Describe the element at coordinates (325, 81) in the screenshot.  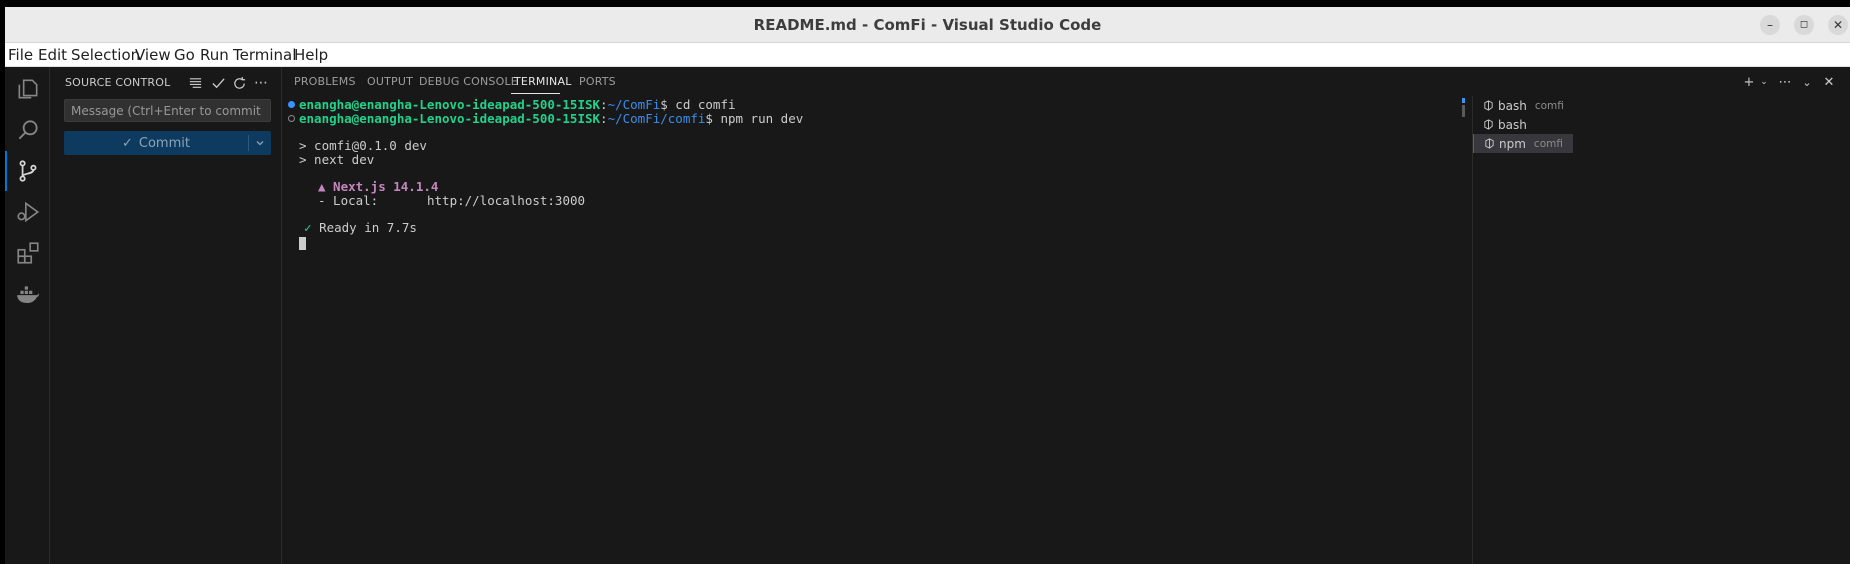
I see `tab-problems: PROBLEMS` at that location.